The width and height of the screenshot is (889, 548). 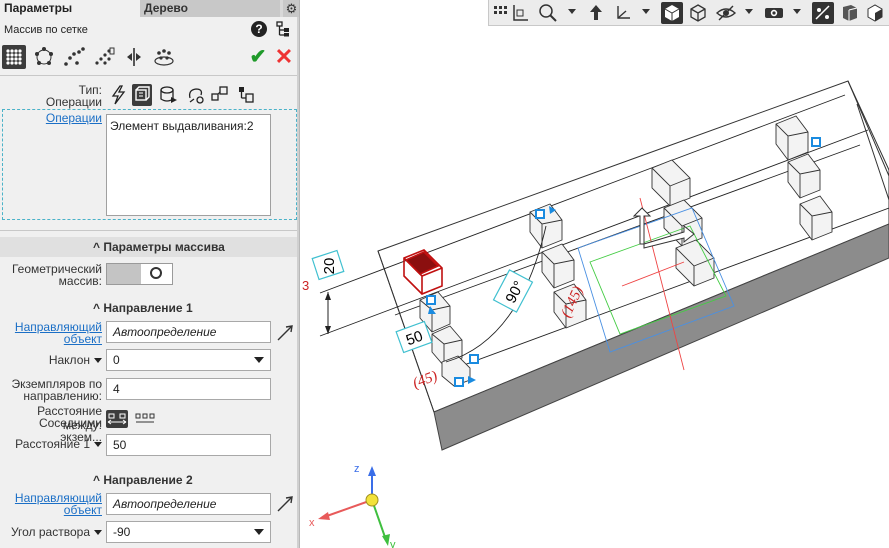 What do you see at coordinates (52, 444) in the screenshot?
I see `distance1-label: Расстояние 1` at bounding box center [52, 444].